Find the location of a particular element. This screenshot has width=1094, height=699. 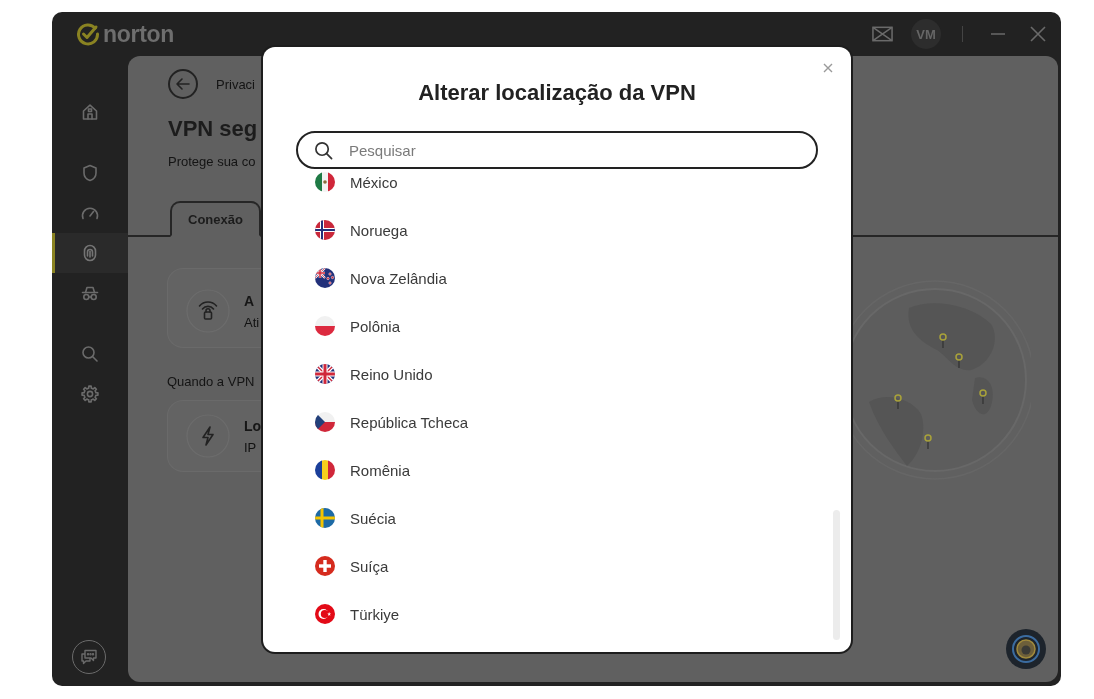

country-option: México is located at coordinates (356, 182).